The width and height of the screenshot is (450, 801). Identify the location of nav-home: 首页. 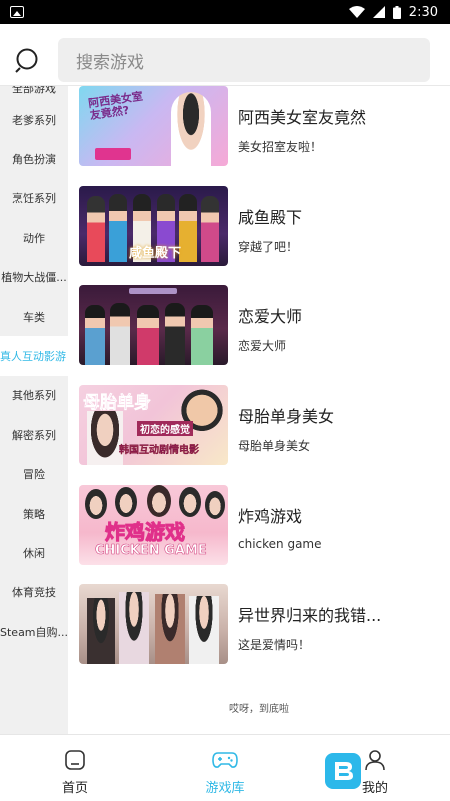
(75, 768).